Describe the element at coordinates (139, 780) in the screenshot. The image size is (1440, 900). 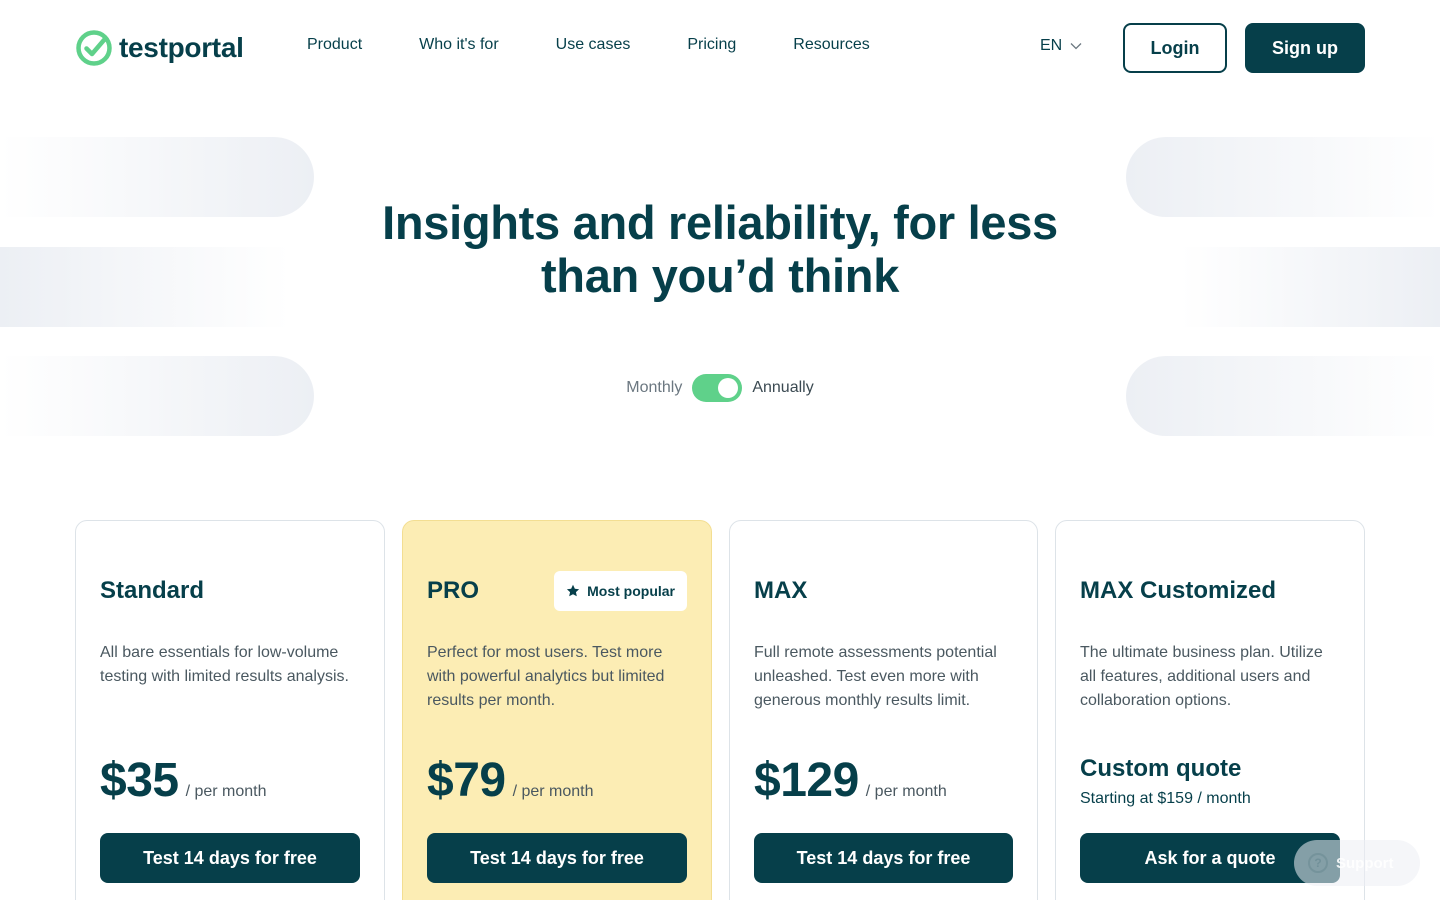
I see `plan-price: $35` at that location.